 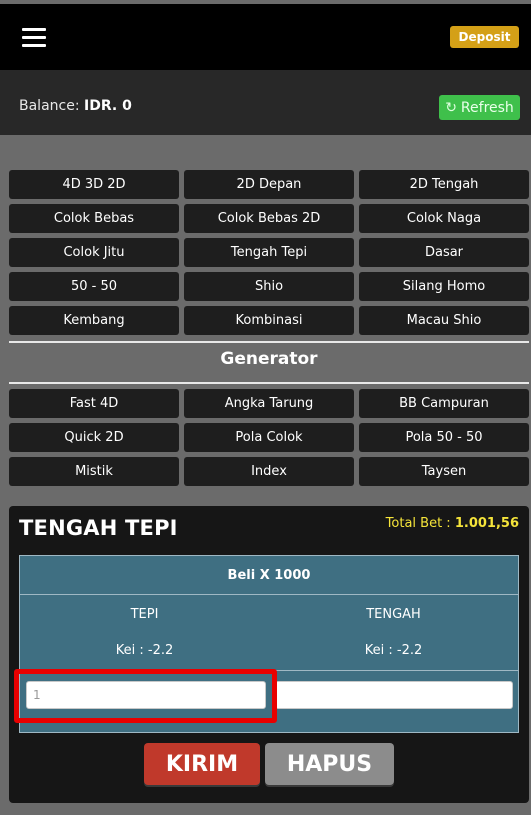 What do you see at coordinates (108, 106) in the screenshot?
I see `balance-value: IDR. 0` at bounding box center [108, 106].